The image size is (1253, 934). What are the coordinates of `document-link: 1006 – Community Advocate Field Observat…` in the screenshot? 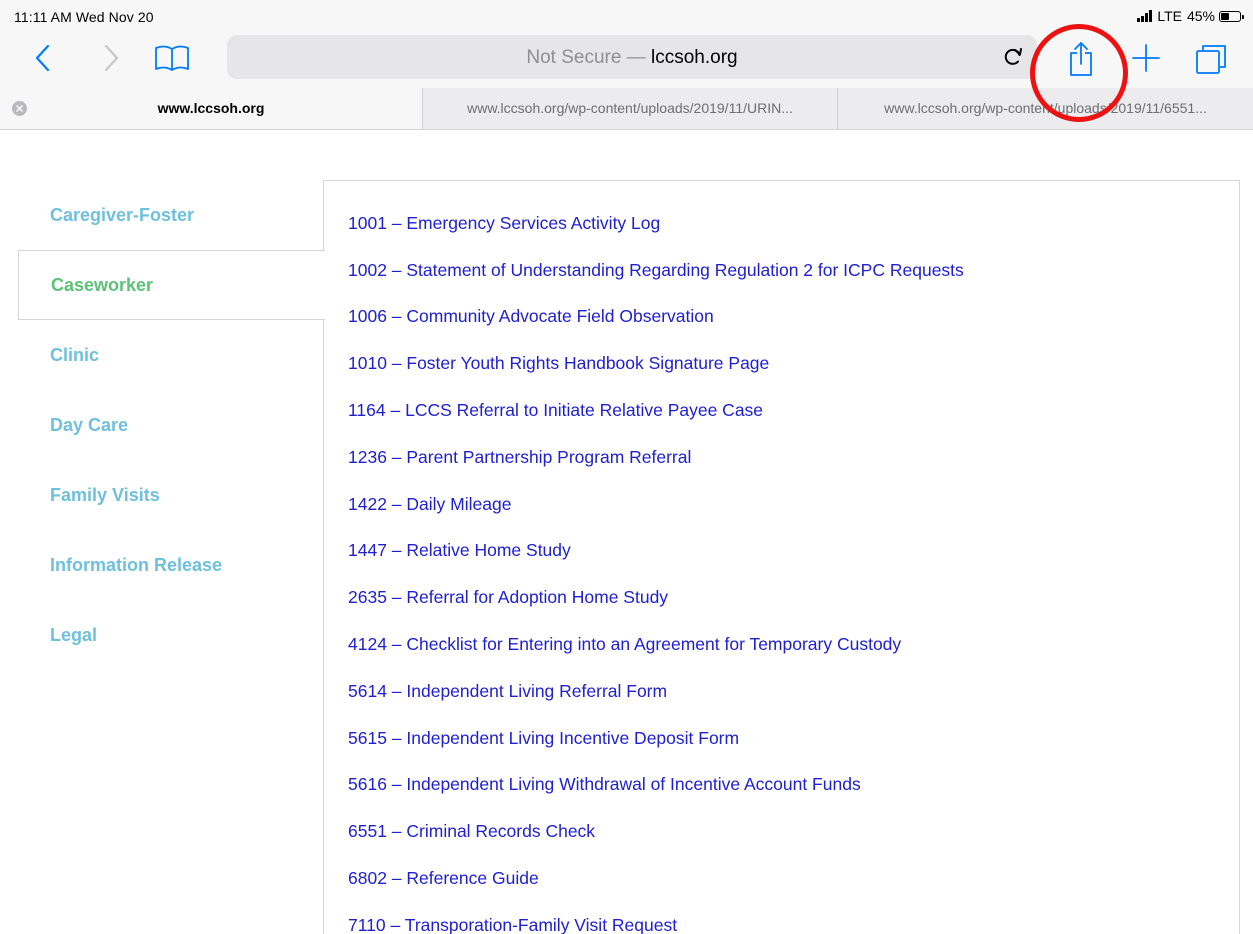 It's located at (531, 316).